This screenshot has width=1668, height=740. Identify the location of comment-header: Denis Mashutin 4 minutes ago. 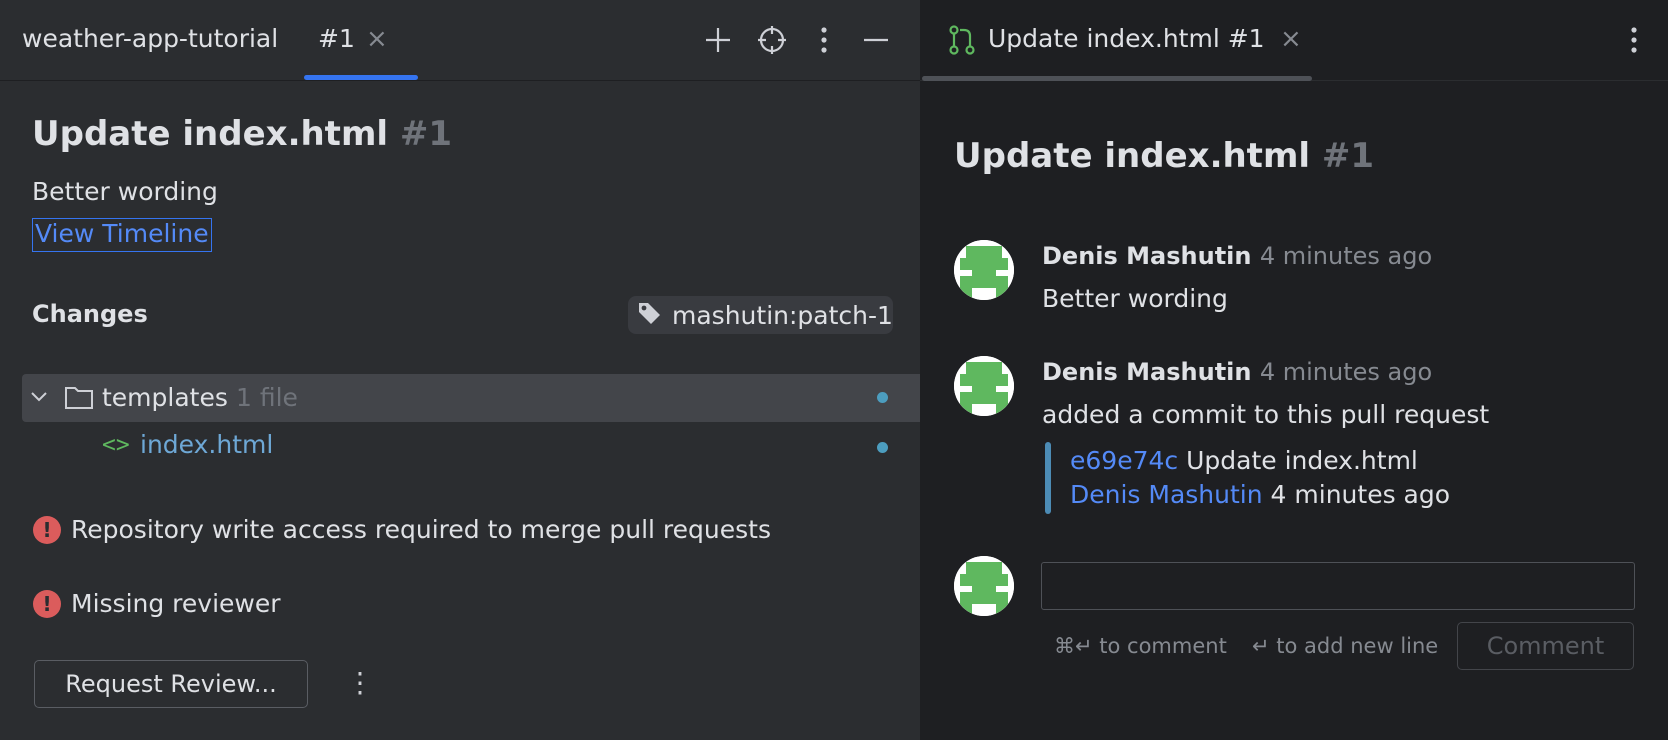
(1237, 256).